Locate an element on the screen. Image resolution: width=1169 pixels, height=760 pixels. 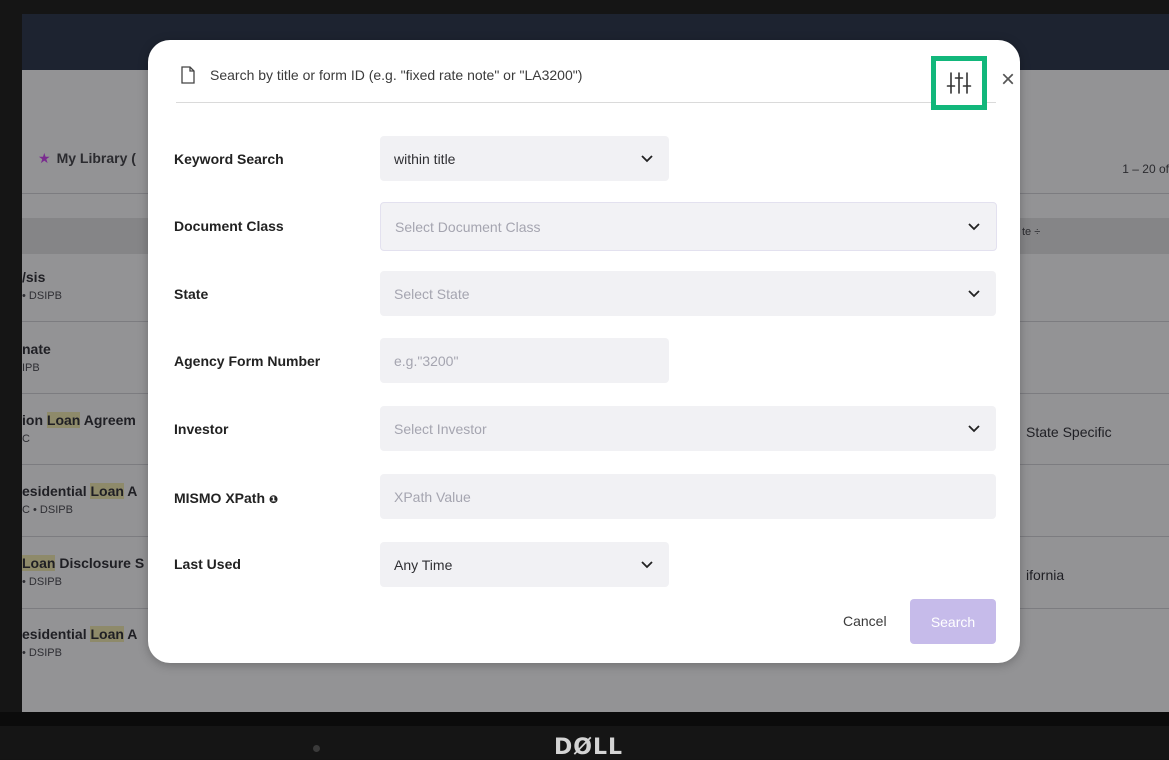
last-used-value: Any Time is located at coordinates (423, 564).